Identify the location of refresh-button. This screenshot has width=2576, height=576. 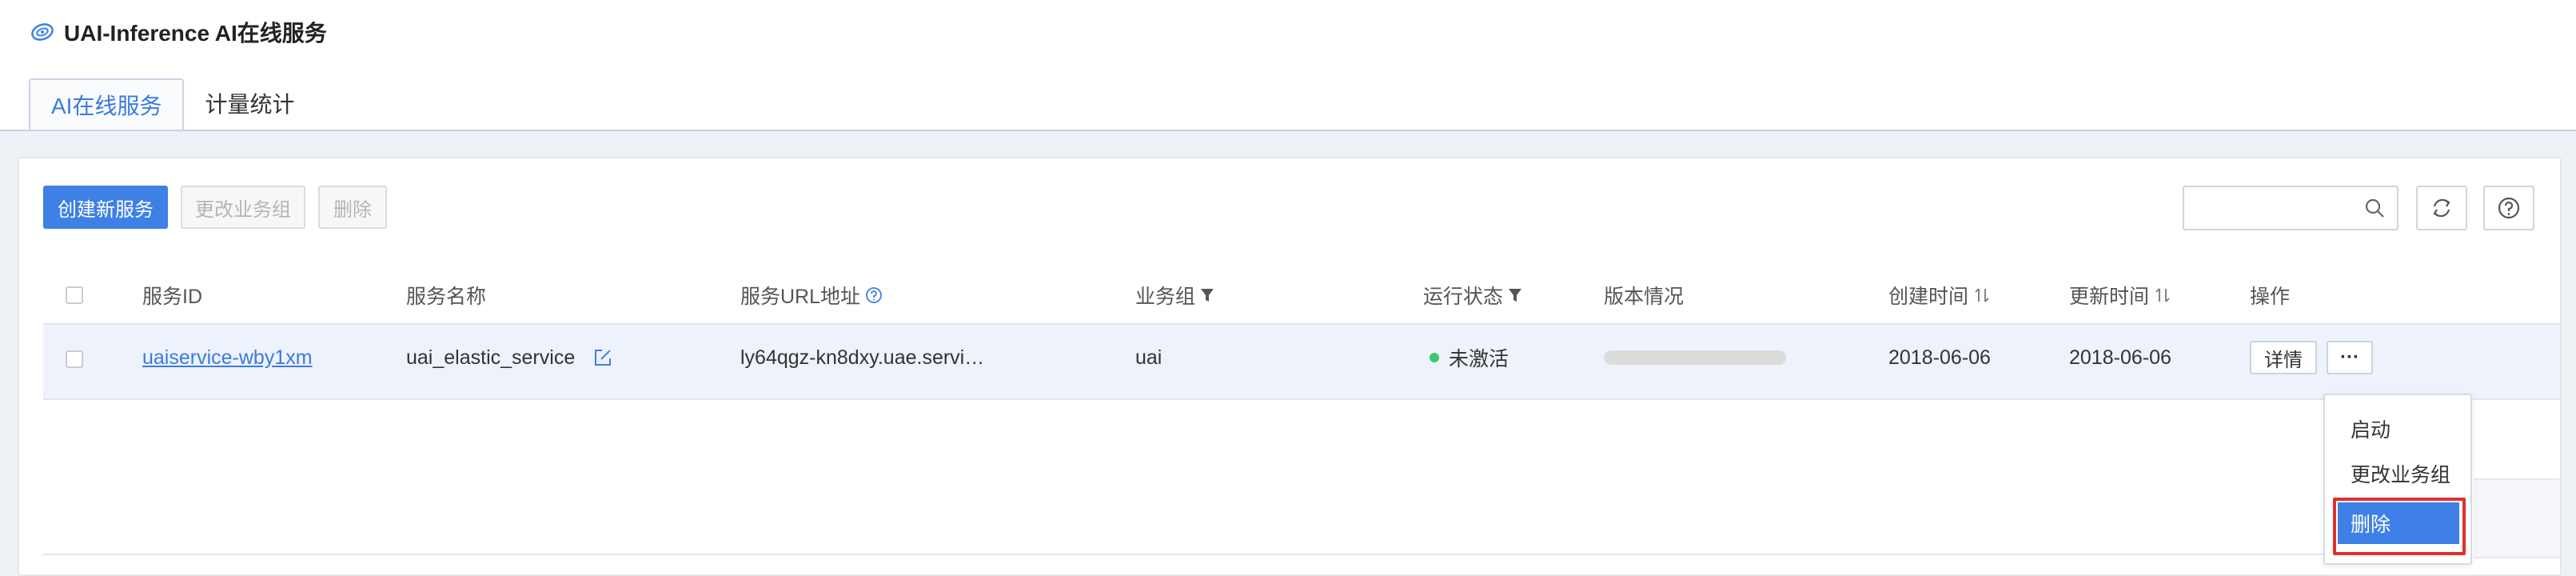
(2441, 208).